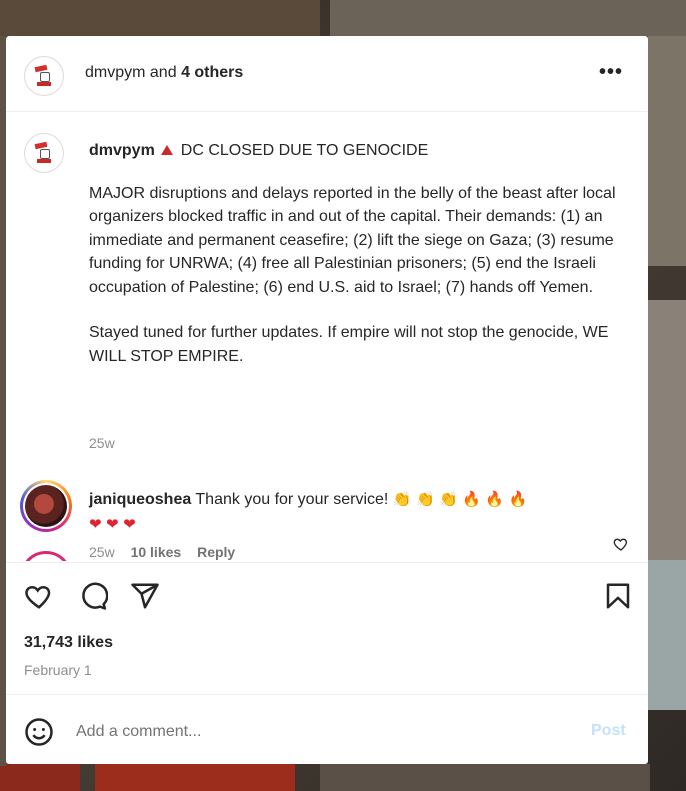 This screenshot has width=686, height=791. What do you see at coordinates (304, 150) in the screenshot?
I see `caption-title: DC CLOSED DUE TO GENOCIDE` at bounding box center [304, 150].